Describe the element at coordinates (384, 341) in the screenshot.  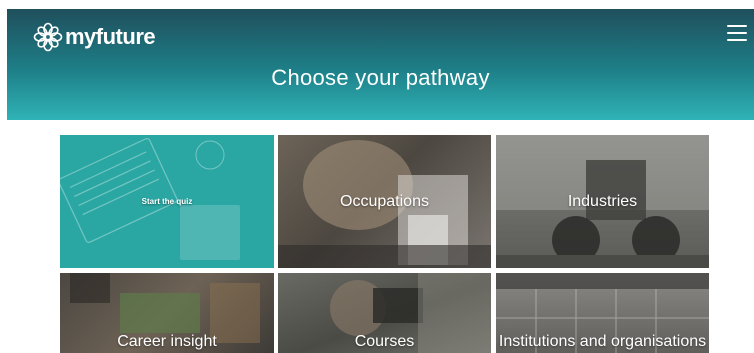
I see `tile-label: Courses` at that location.